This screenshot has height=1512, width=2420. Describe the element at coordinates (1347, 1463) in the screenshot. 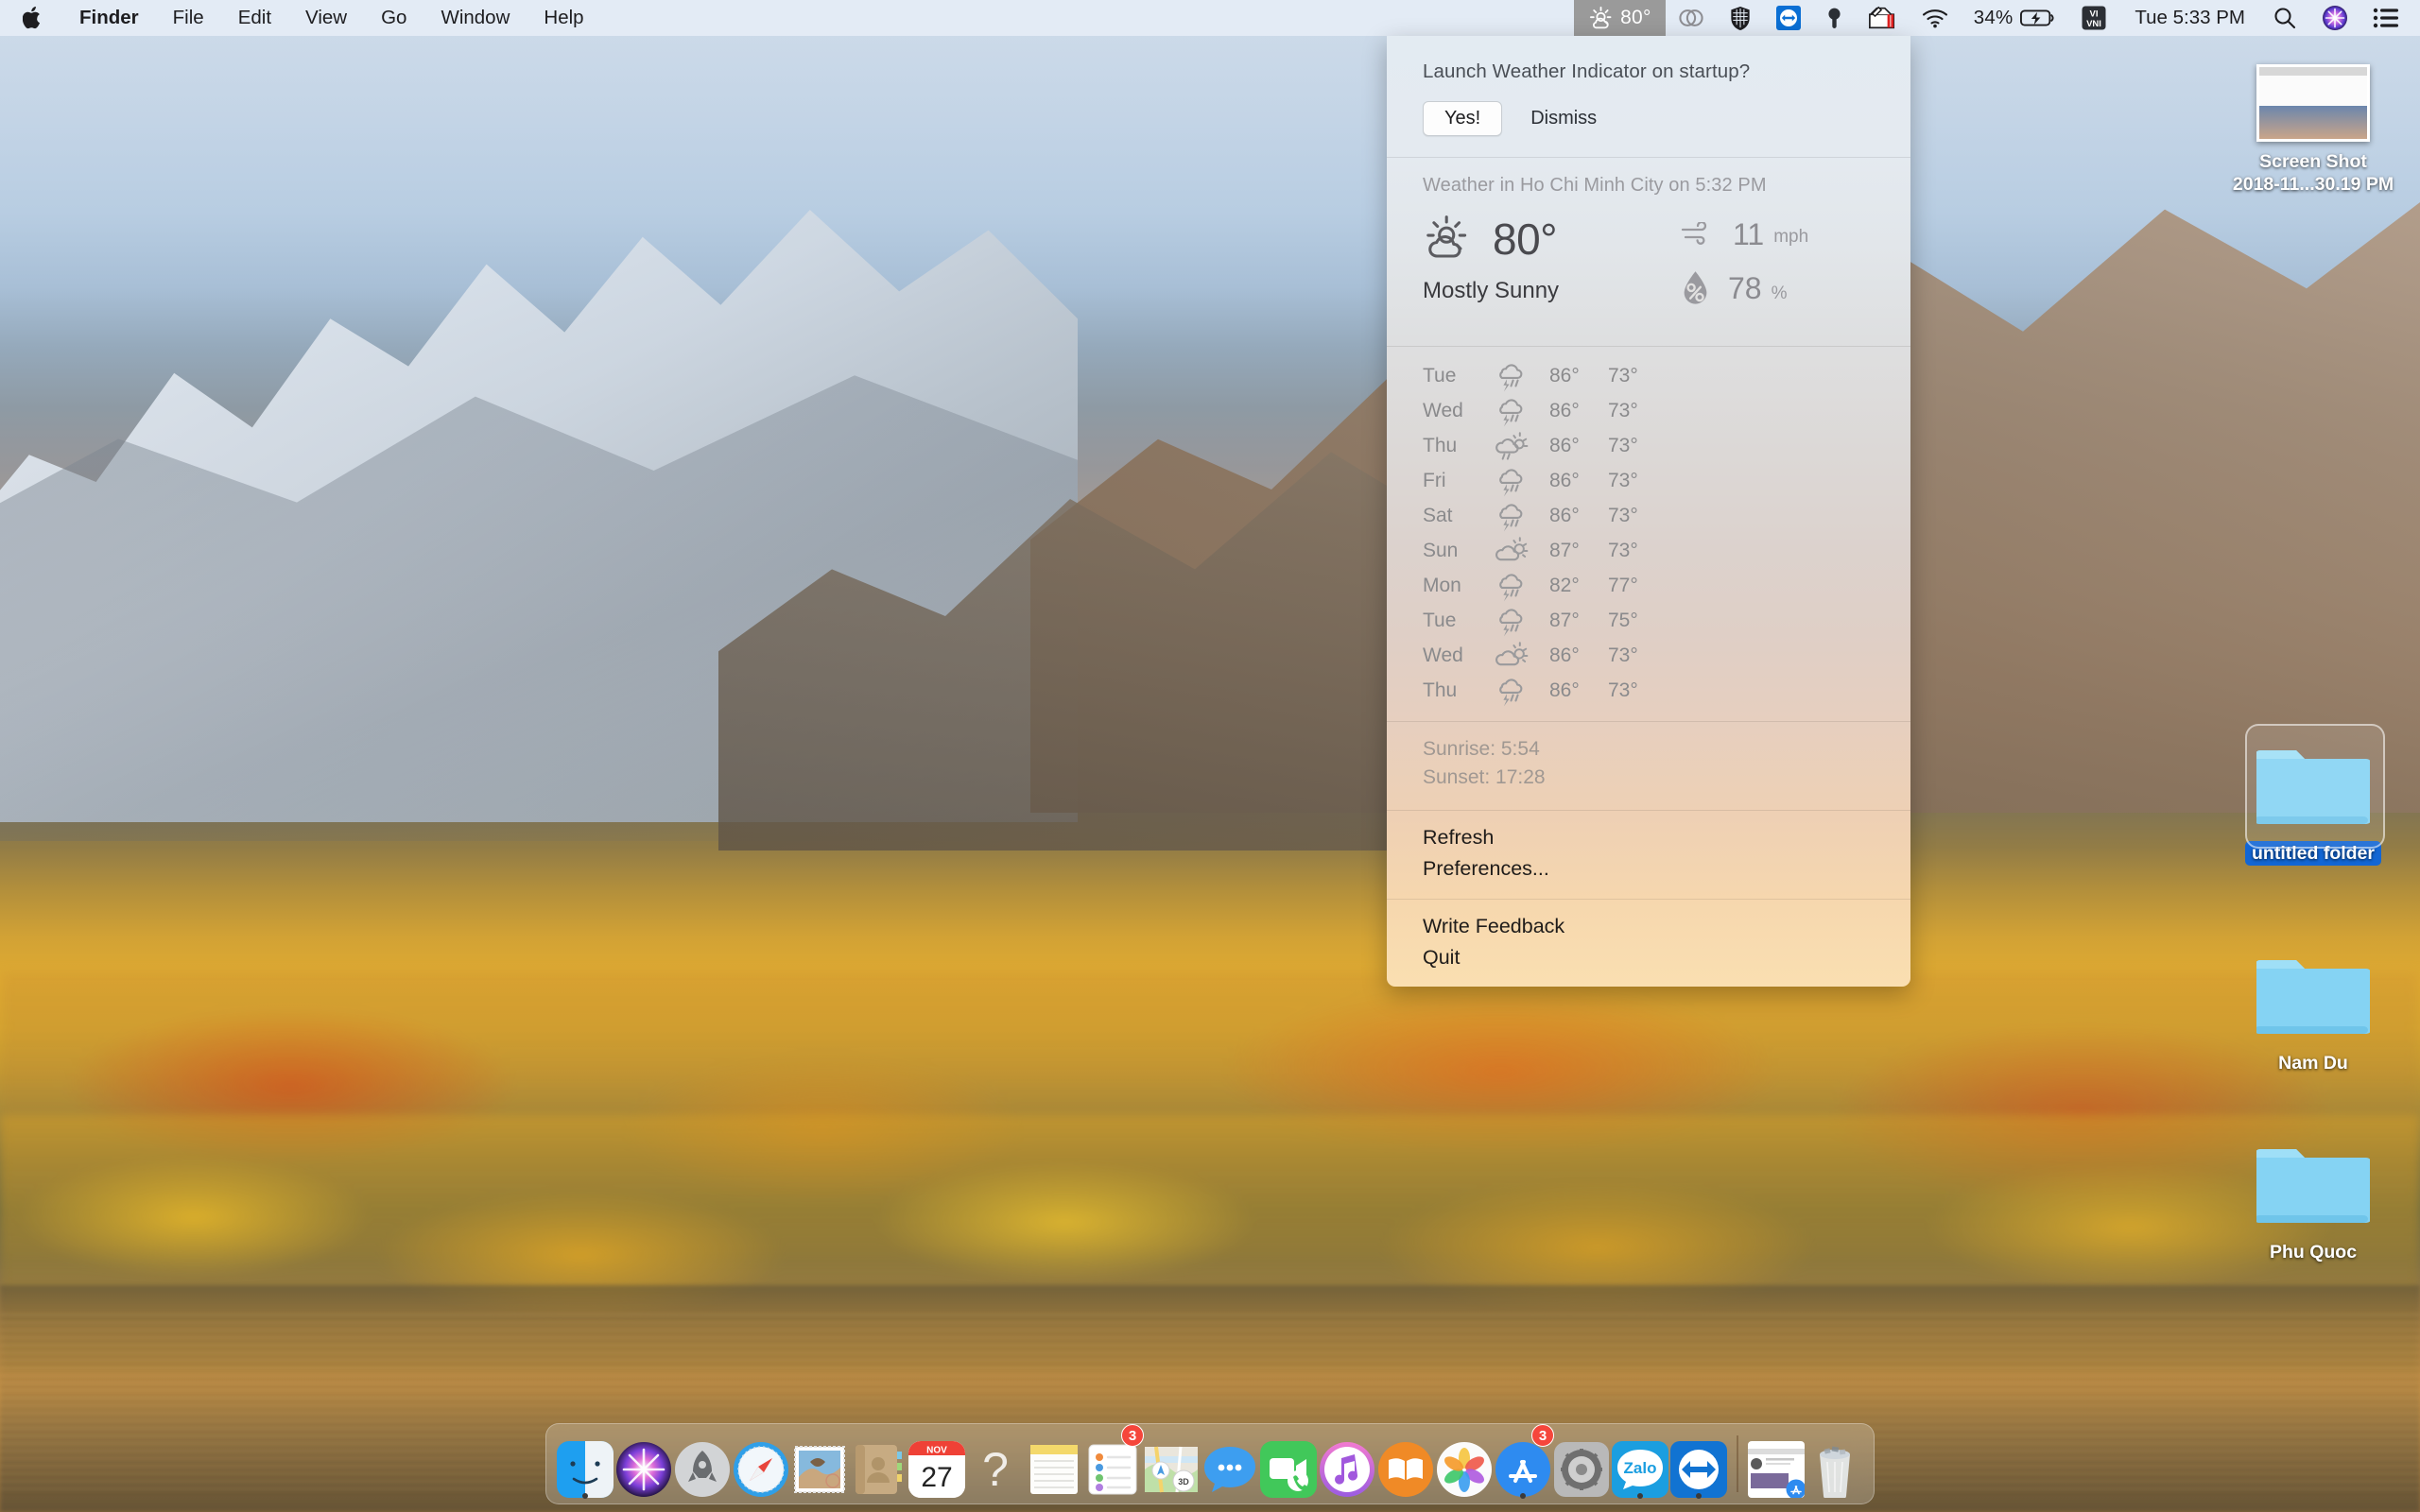

I see `dock-item-itunes` at that location.